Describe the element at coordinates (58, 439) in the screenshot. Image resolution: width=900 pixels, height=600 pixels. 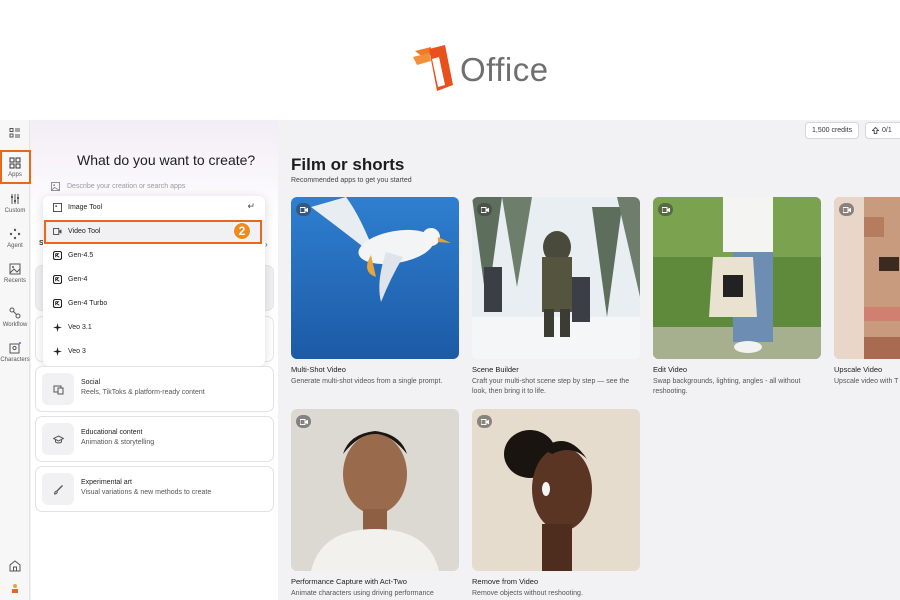
I see `graduation-icon` at that location.